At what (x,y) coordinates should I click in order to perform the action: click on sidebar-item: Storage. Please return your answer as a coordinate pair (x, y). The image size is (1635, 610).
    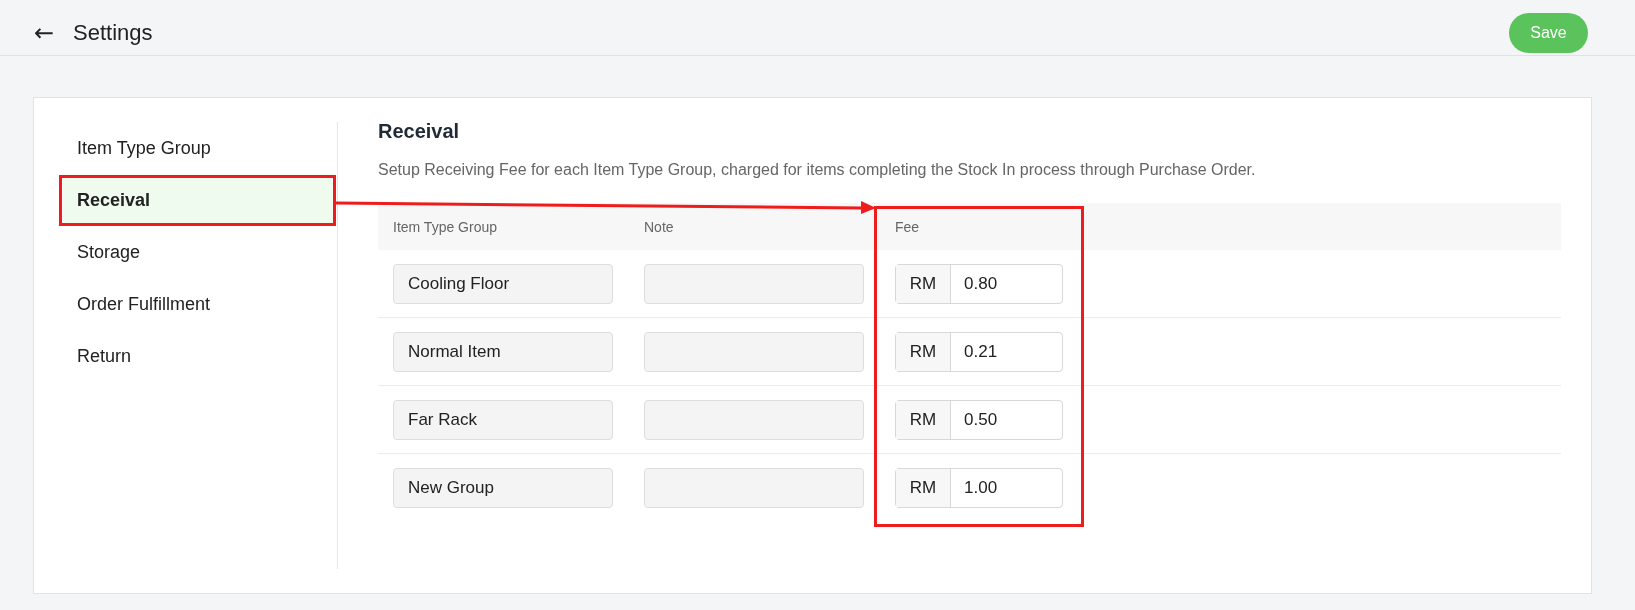
    Looking at the image, I should click on (199, 252).